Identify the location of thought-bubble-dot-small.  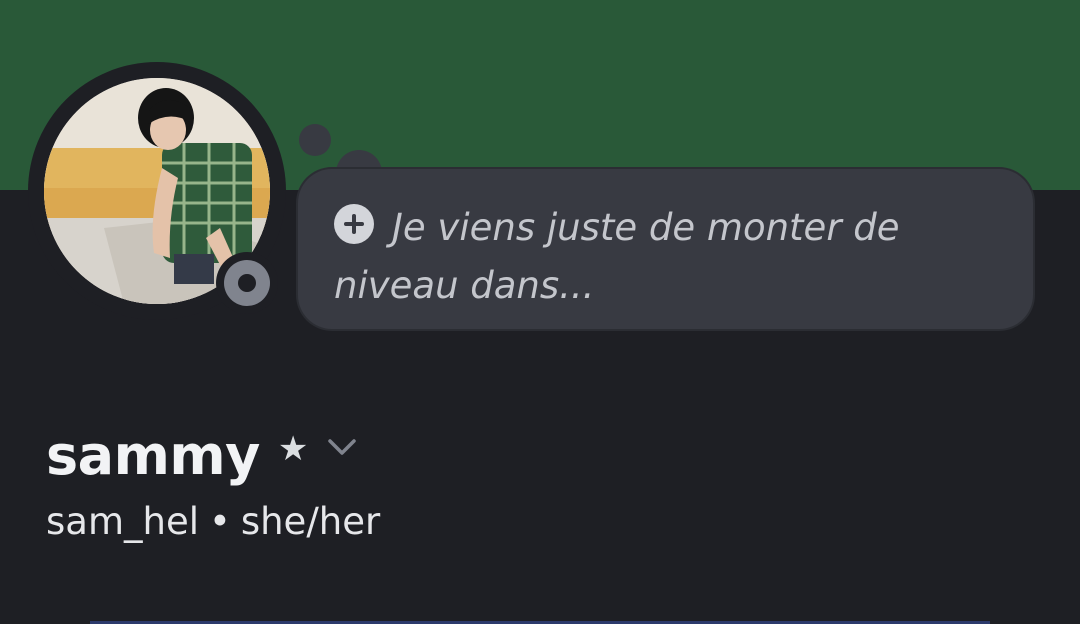
(315, 140).